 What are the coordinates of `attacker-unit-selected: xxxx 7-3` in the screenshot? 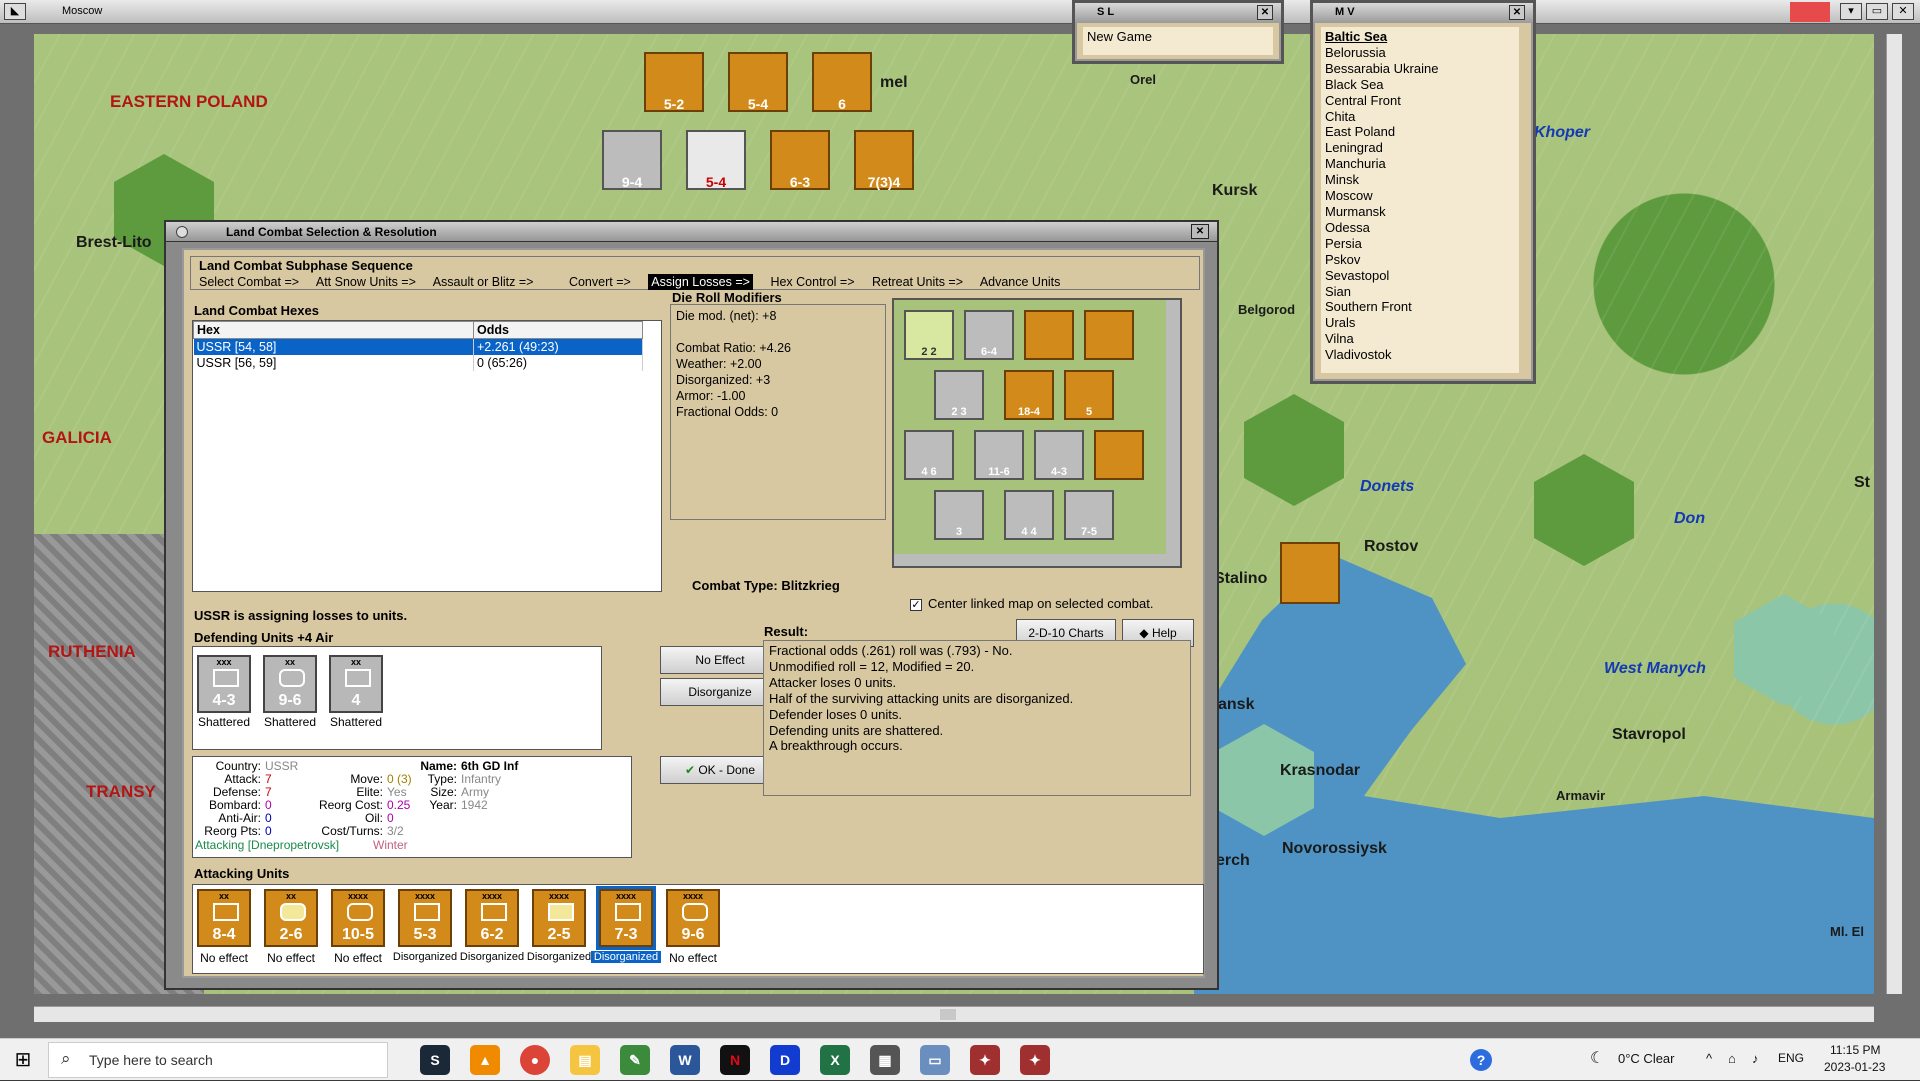 It's located at (626, 918).